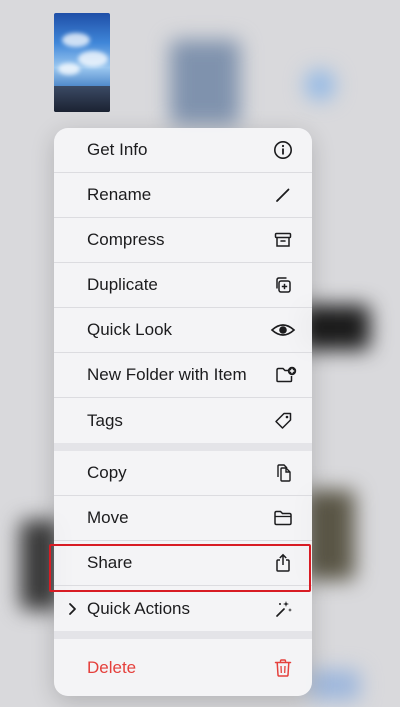 Image resolution: width=400 pixels, height=707 pixels. What do you see at coordinates (283, 330) in the screenshot?
I see `eye-icon` at bounding box center [283, 330].